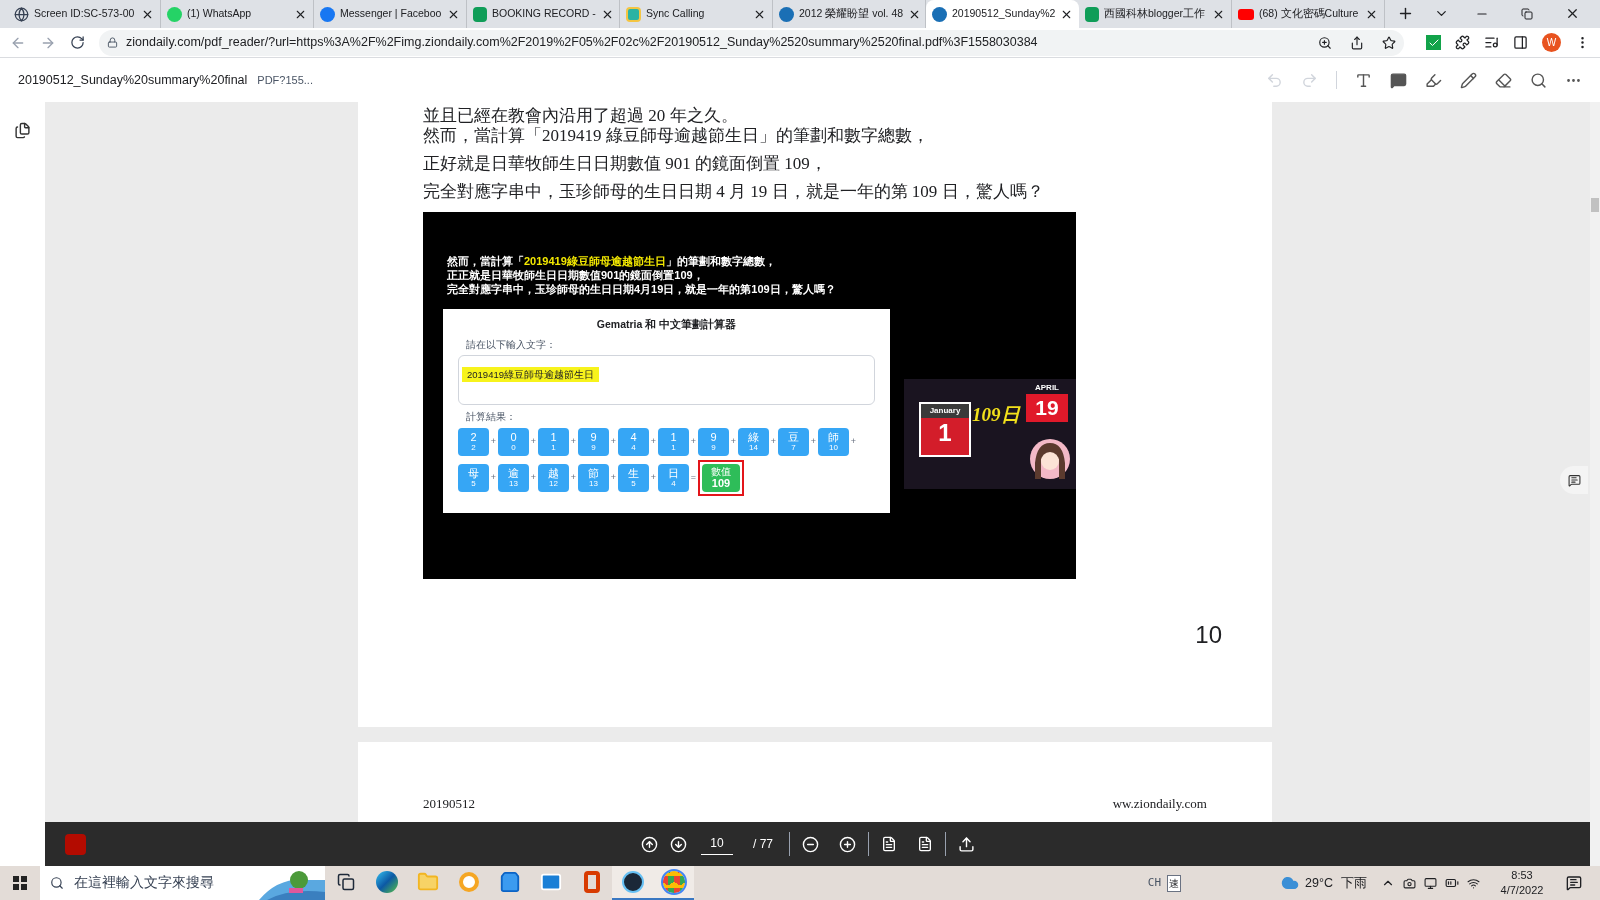  I want to click on pencil-icon, so click(1468, 80).